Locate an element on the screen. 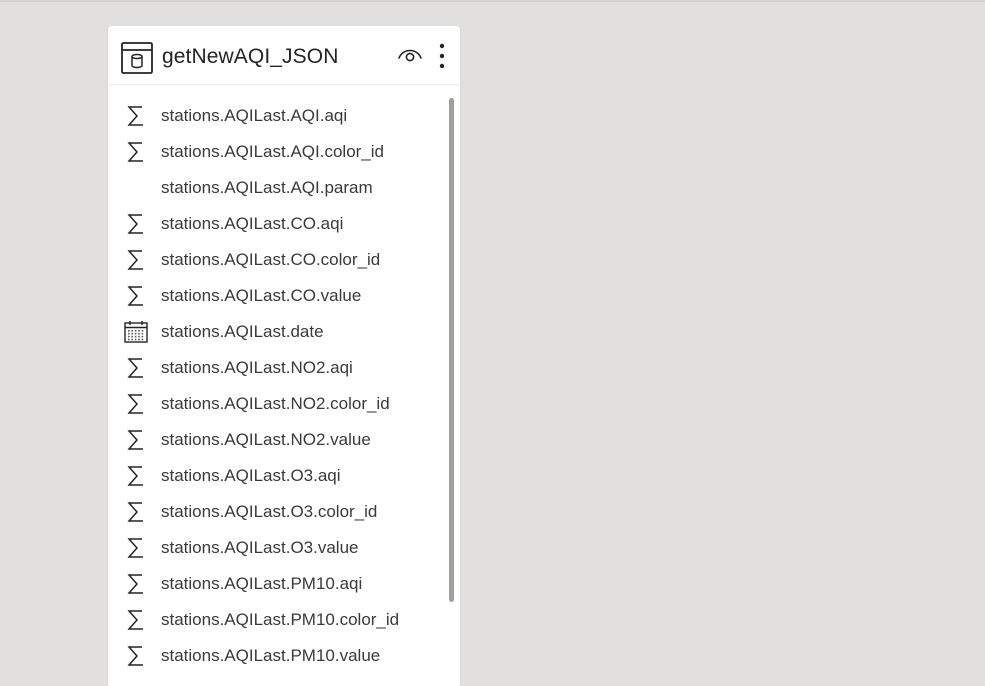 The height and width of the screenshot is (686, 985). field-item: stations.AQILast.NO2.value is located at coordinates (278, 440).